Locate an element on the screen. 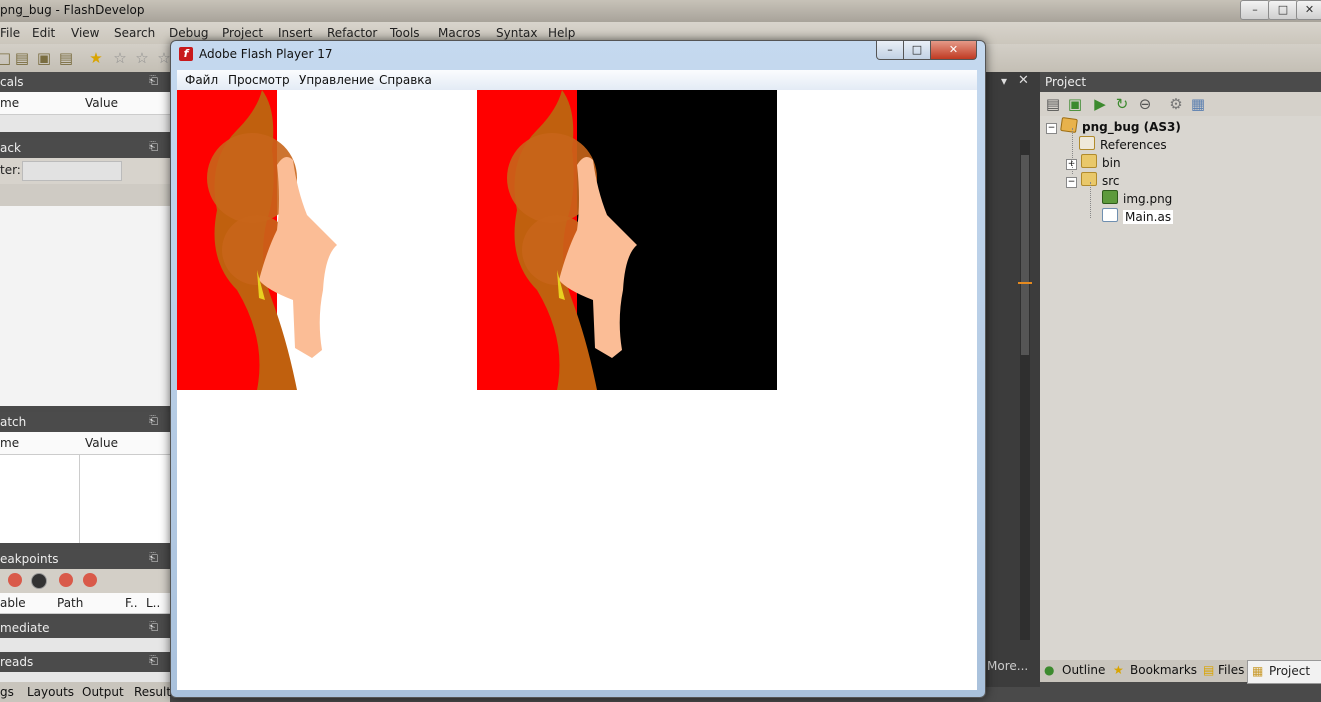 This screenshot has height=702, width=1321. watch-col-name: me is located at coordinates (9, 443).